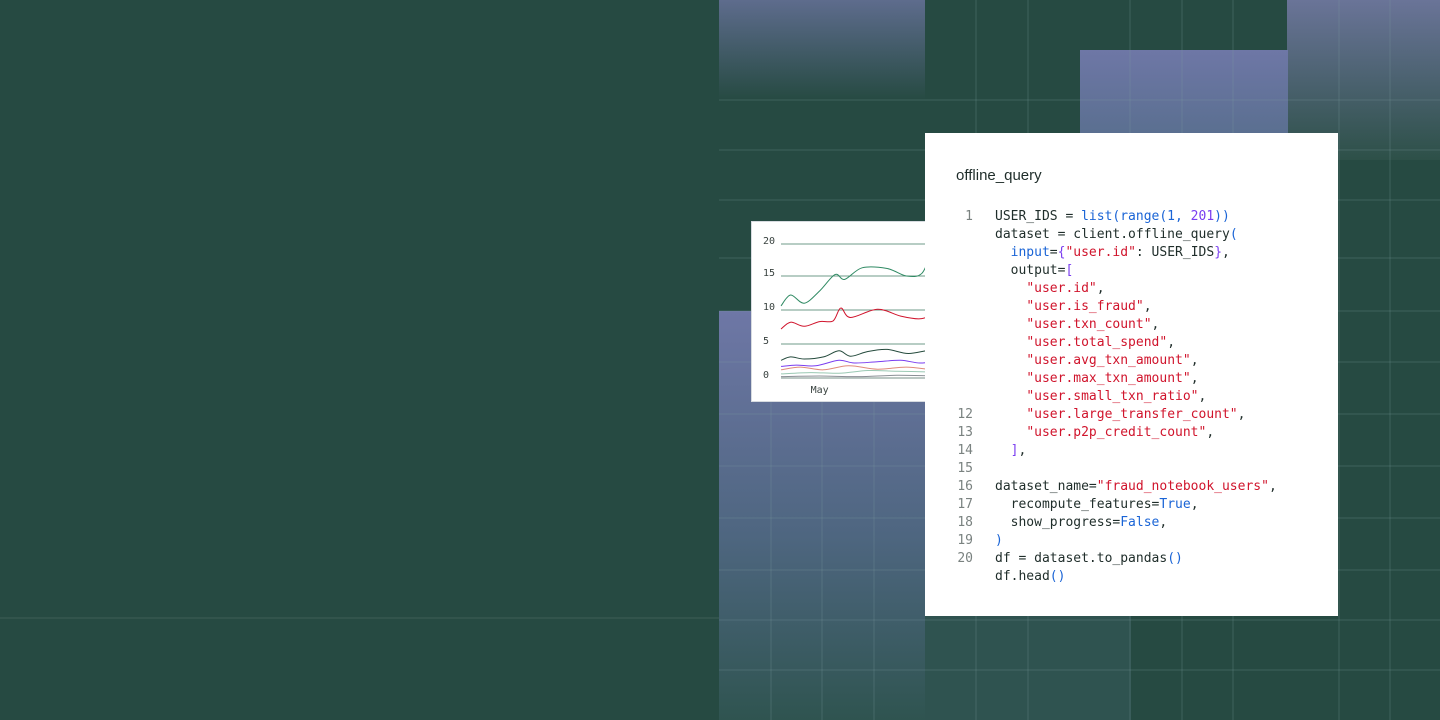  Describe the element at coordinates (1069, 270) in the screenshot. I see `code-token: [` at that location.